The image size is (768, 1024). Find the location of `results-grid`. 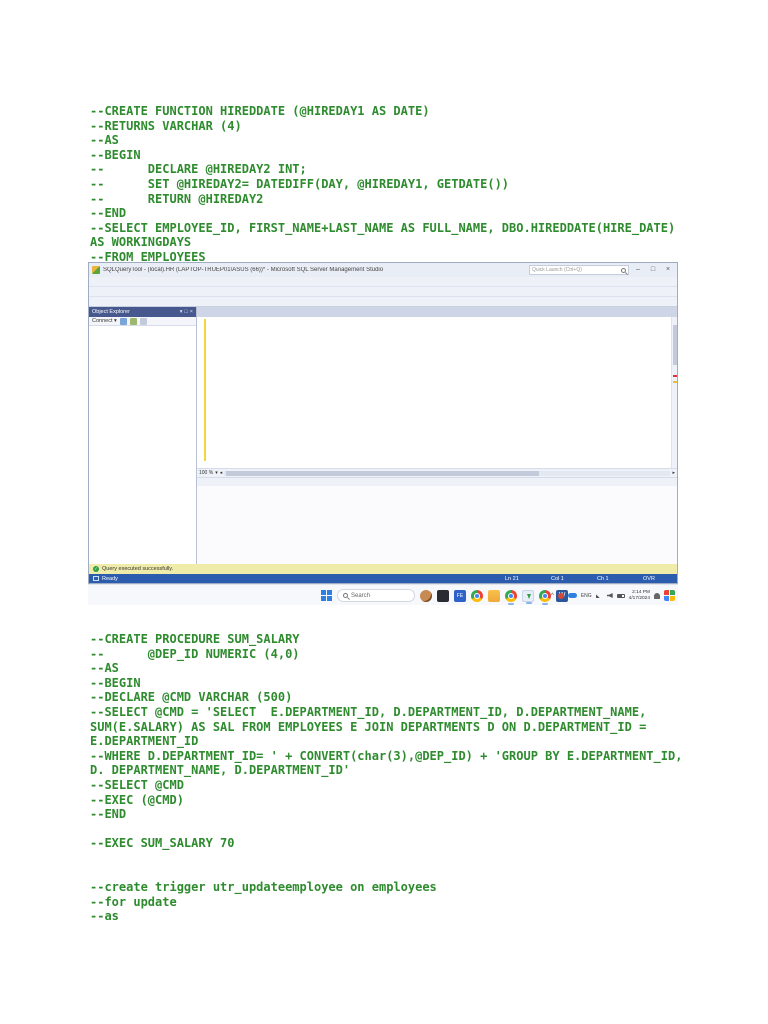

results-grid is located at coordinates (437, 525).